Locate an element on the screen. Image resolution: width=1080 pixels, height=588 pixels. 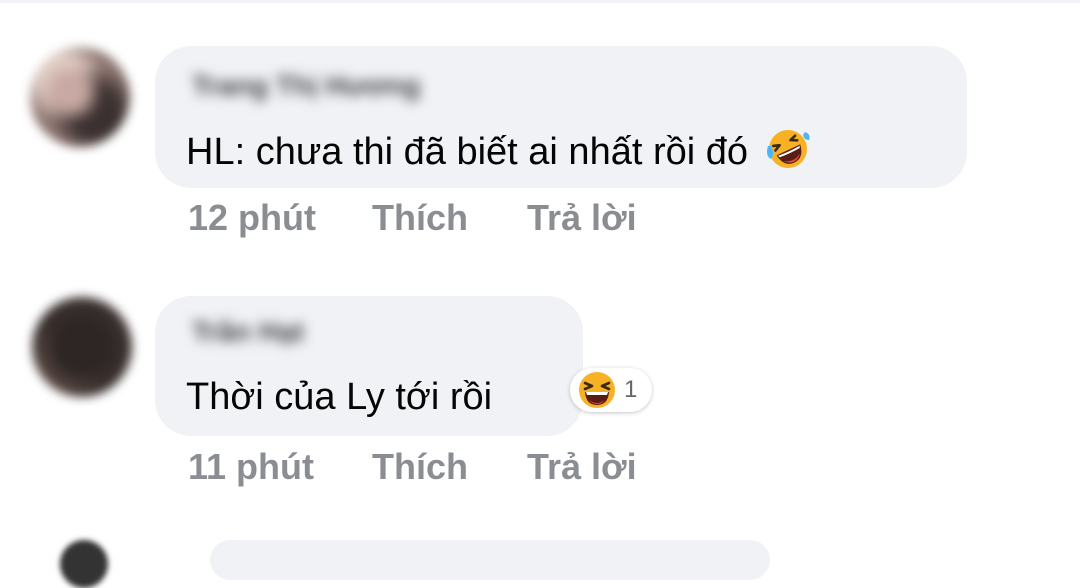
comment-bubble is located at coordinates (490, 560).